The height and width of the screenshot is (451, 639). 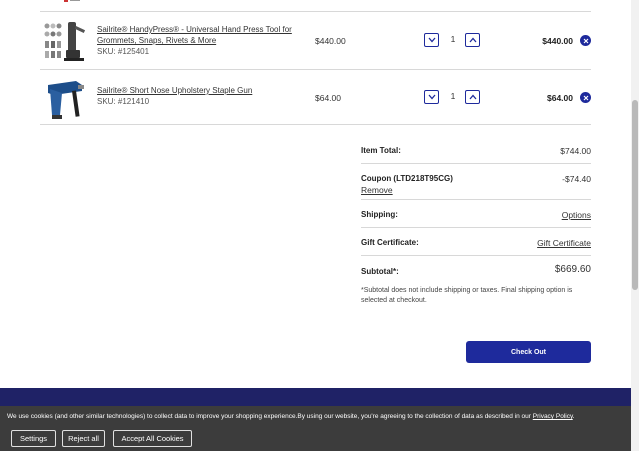 What do you see at coordinates (381, 150) in the screenshot?
I see `item-total-label: Item Total:` at bounding box center [381, 150].